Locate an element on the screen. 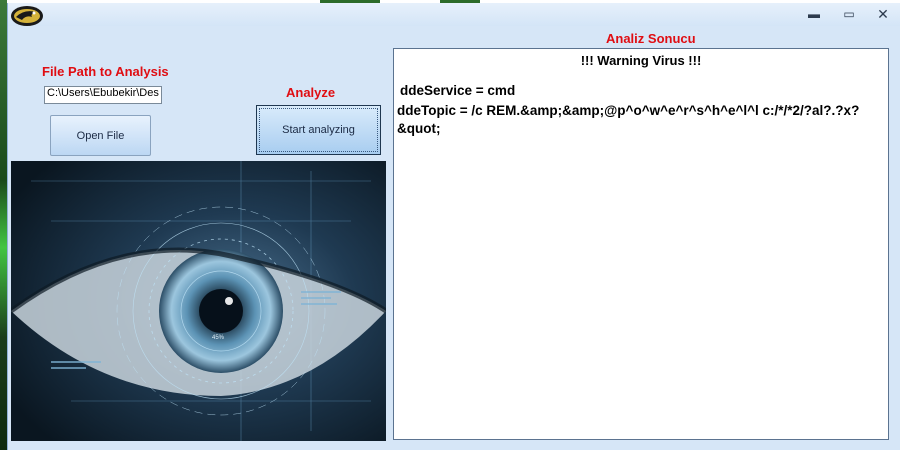 This screenshot has height=450, width=900. result-line-dde-service: dde​Service = cmd is located at coordinates (458, 90).